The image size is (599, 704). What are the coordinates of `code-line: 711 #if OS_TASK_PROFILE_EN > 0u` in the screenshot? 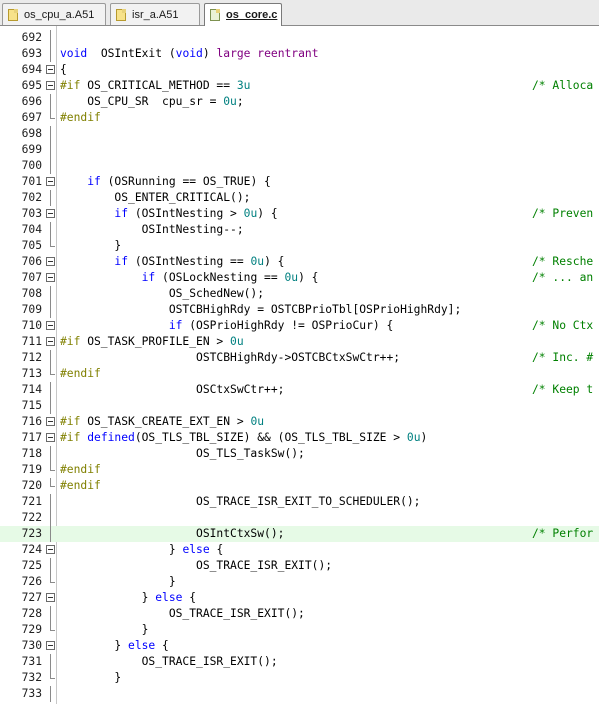 It's located at (299, 342).